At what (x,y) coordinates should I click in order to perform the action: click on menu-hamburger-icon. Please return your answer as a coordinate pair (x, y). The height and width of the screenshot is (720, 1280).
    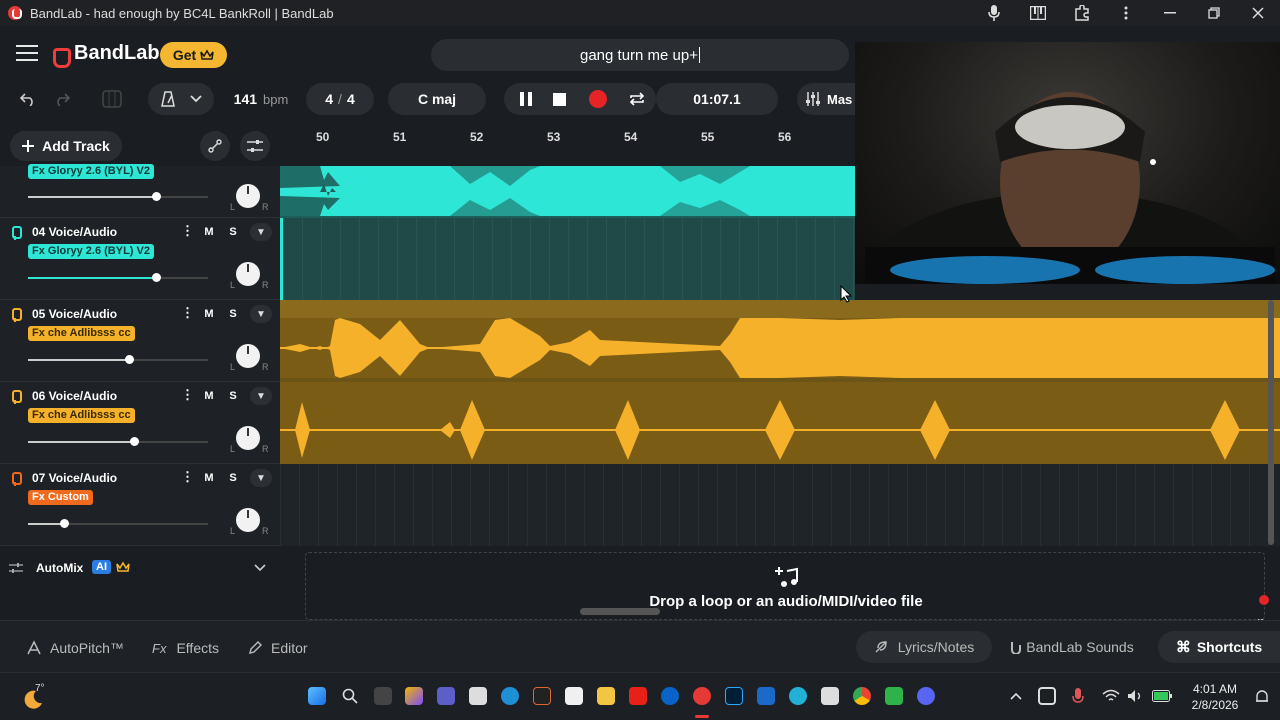
    Looking at the image, I should click on (27, 53).